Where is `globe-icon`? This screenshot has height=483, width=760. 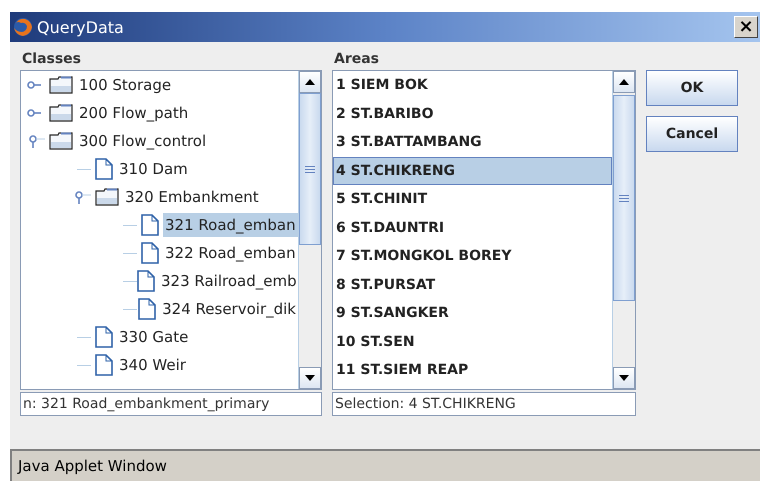
globe-icon is located at coordinates (23, 27).